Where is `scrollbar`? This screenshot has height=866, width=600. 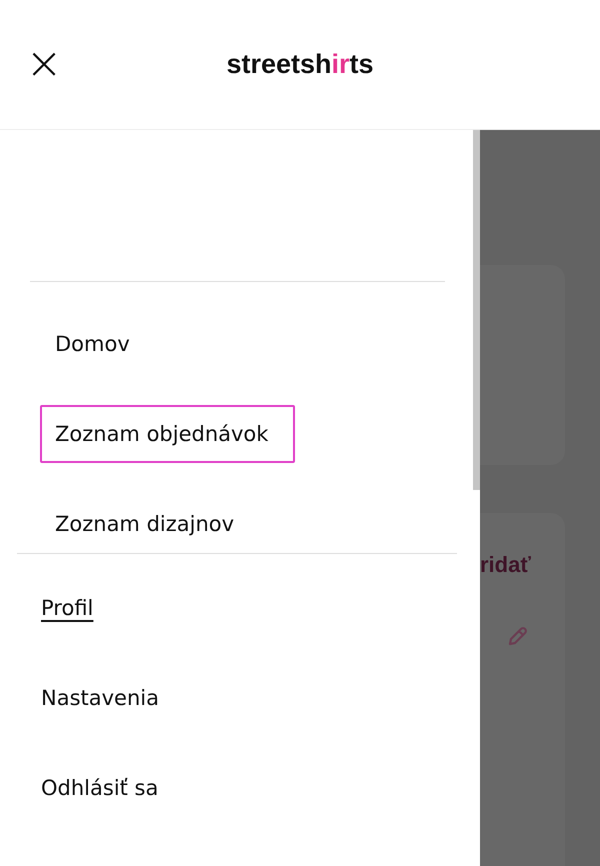
scrollbar is located at coordinates (476, 310).